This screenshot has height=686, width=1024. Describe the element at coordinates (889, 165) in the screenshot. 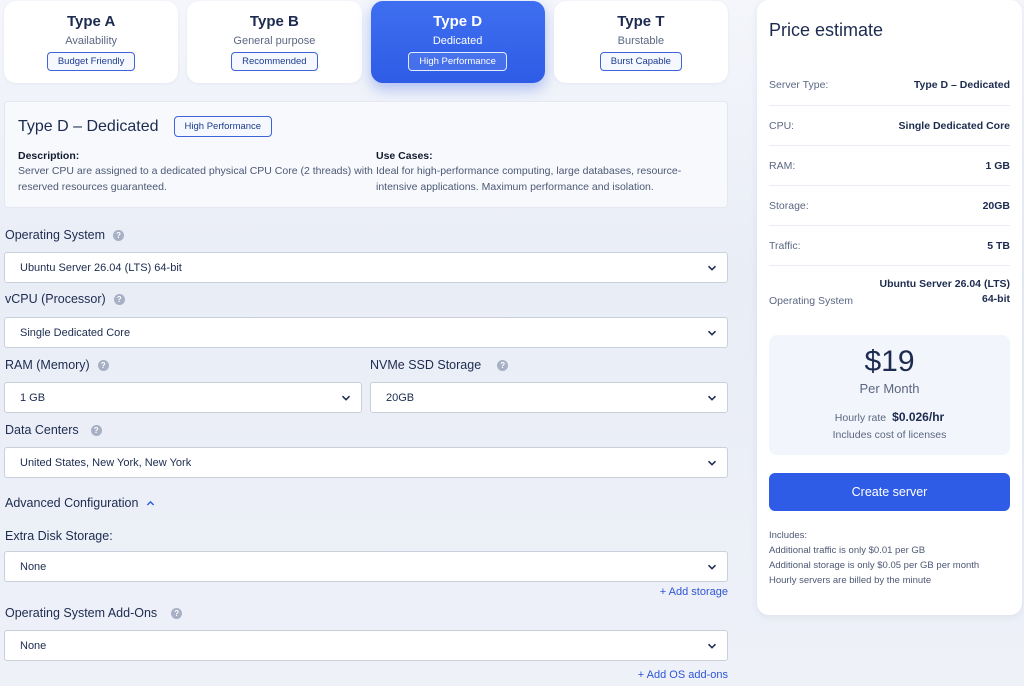

I see `estimate-row-ram: RAM: 1 GB` at that location.